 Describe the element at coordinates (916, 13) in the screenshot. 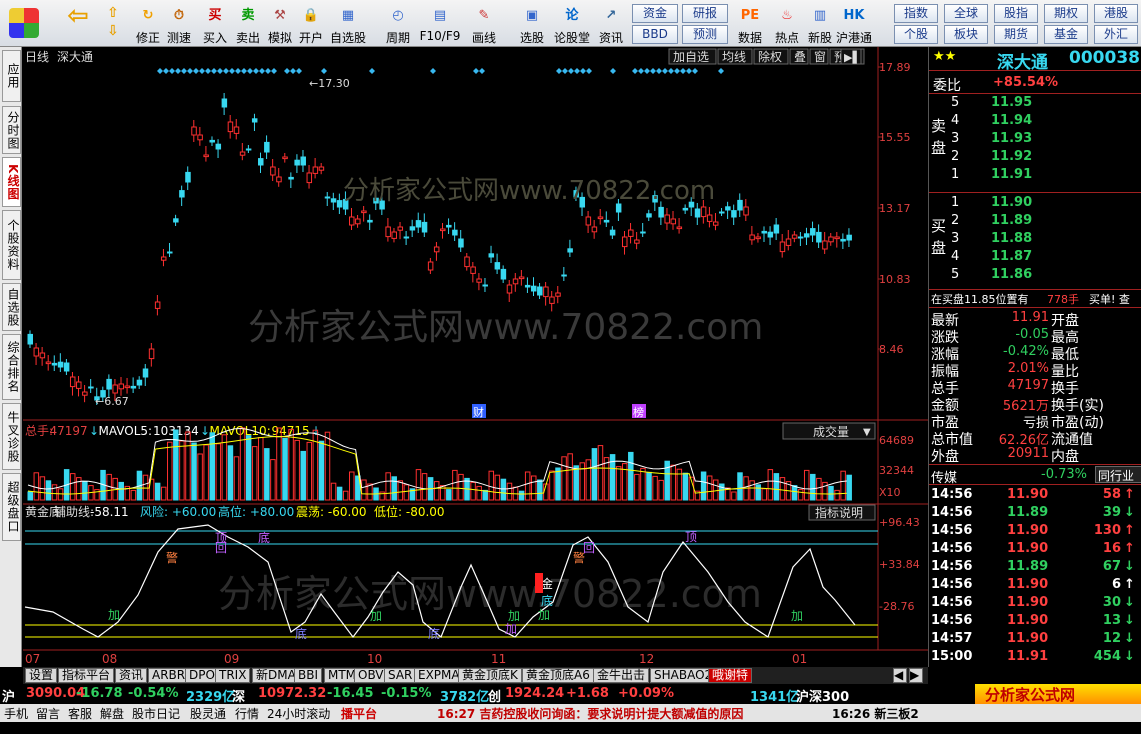

I see `nav-0-button: 指数` at that location.